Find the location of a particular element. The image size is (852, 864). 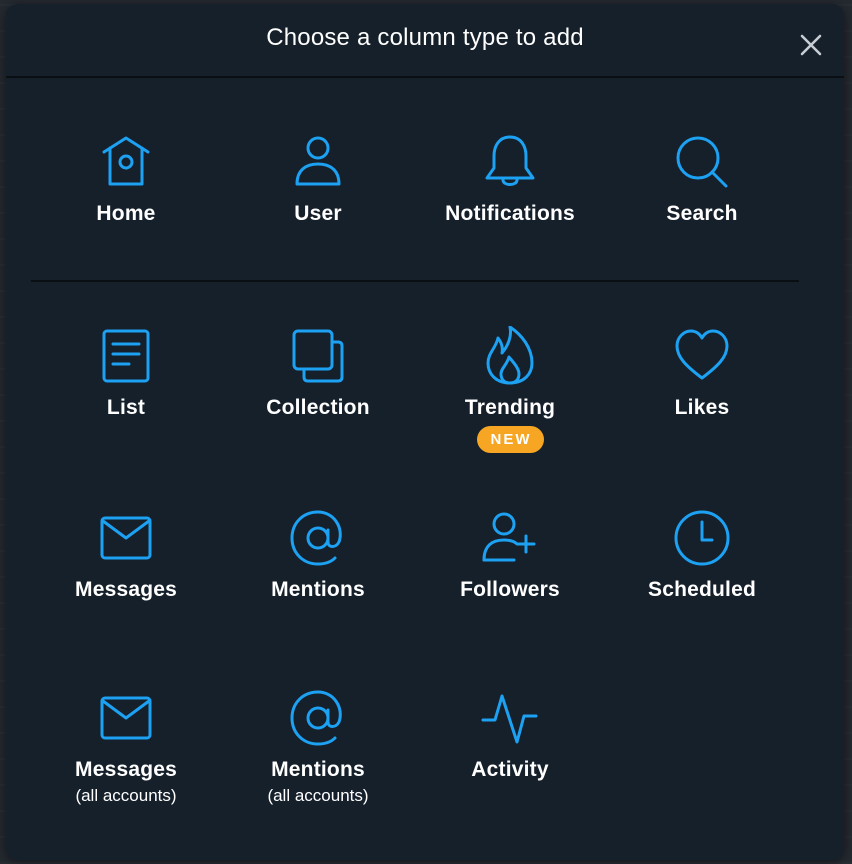

column-type-followers: Followers is located at coordinates (510, 583).